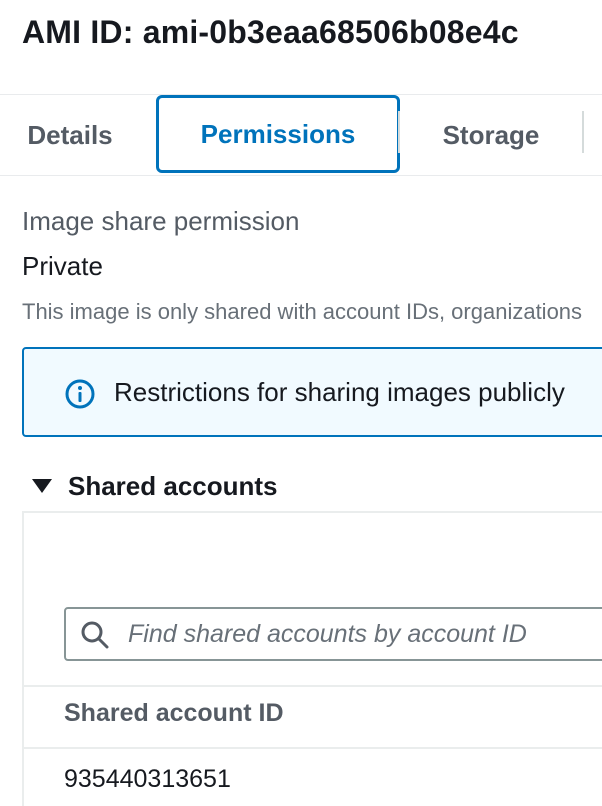 Image resolution: width=602 pixels, height=806 pixels. What do you see at coordinates (95, 635) in the screenshot?
I see `search-icon` at bounding box center [95, 635].